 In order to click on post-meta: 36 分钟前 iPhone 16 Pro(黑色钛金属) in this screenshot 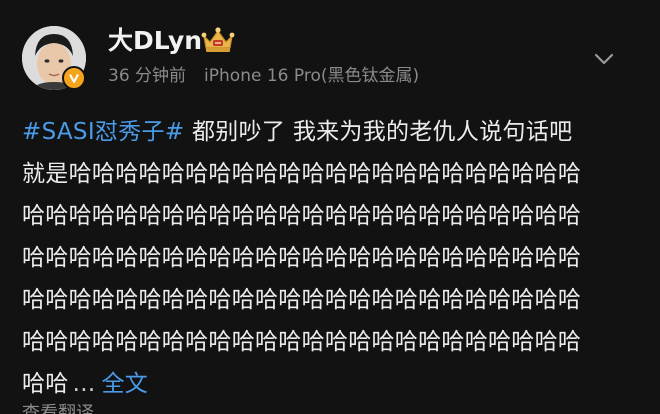, I will do `click(263, 76)`.